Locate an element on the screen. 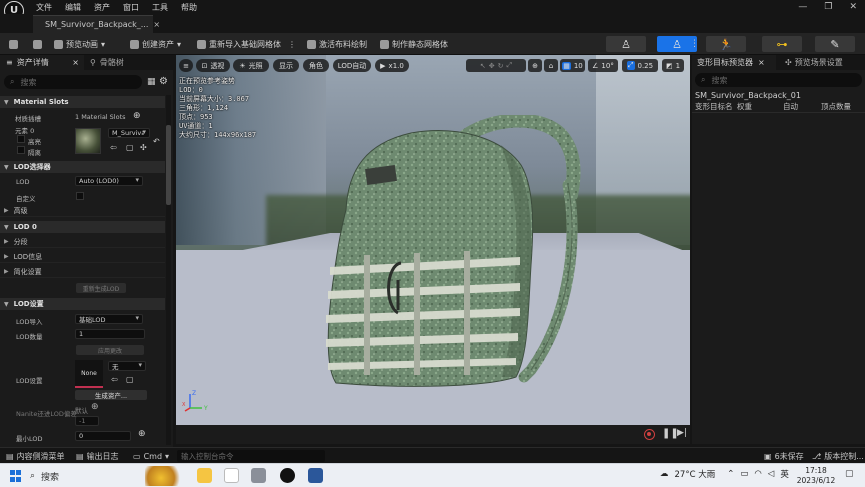 This screenshot has height=487, width=865. section-lod-info: ▶ LOD信息 is located at coordinates (82, 257).